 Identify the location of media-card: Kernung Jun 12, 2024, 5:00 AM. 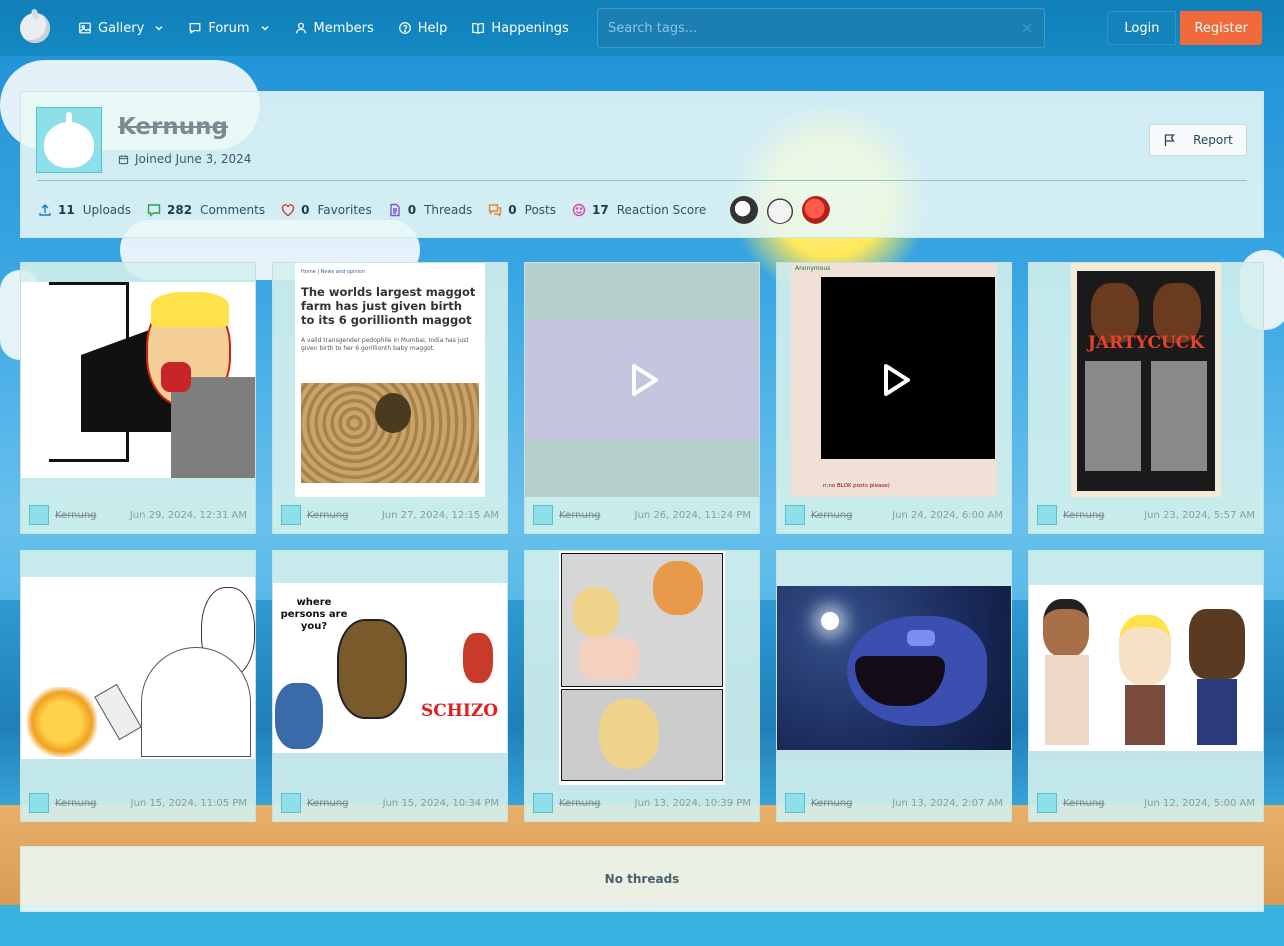
(1146, 686).